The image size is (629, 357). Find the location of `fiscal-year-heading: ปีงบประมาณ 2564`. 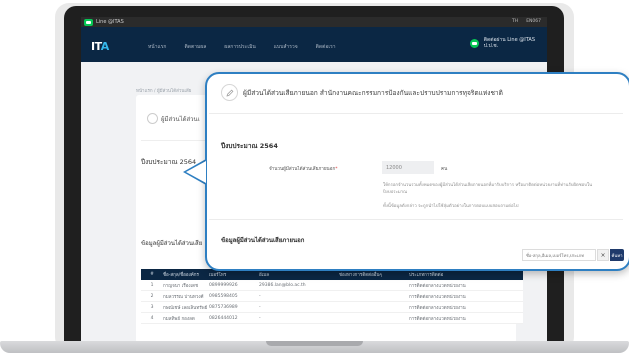

fiscal-year-heading: ปีงบประมาณ 2564 is located at coordinates (249, 146).